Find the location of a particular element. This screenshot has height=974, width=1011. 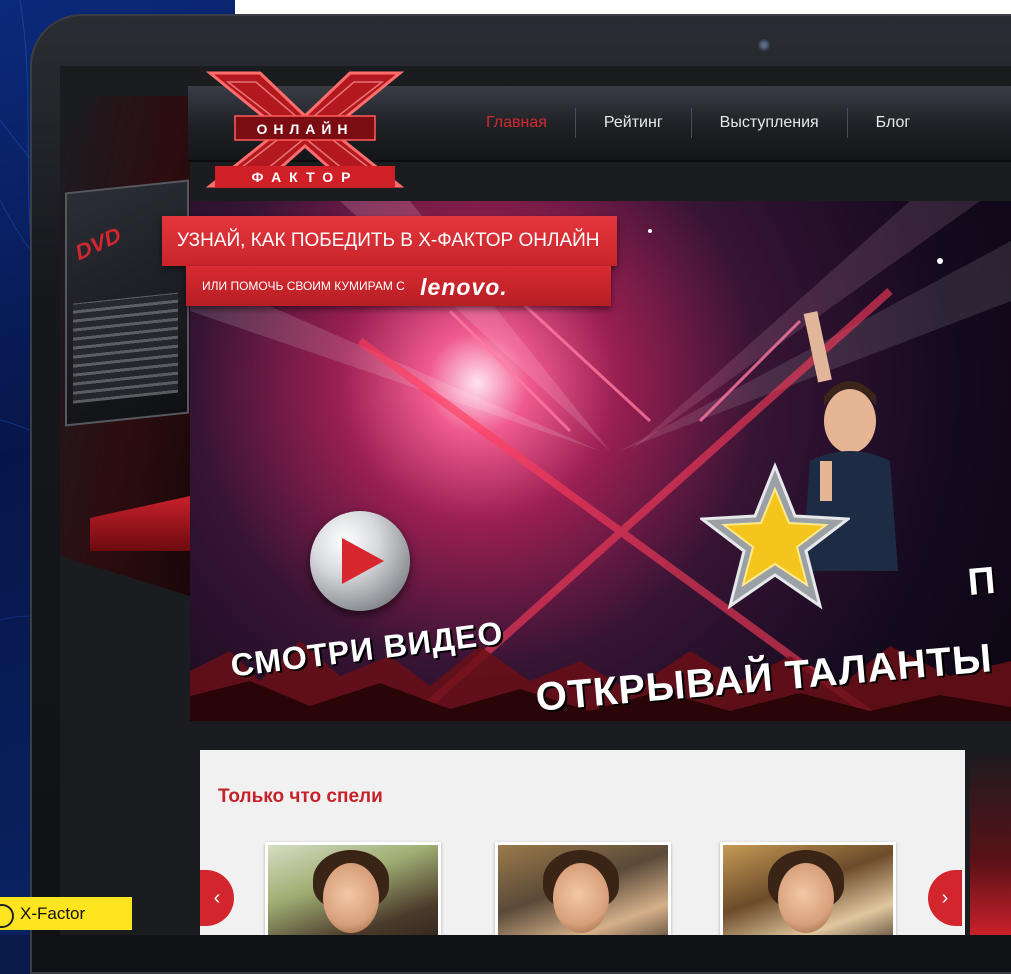

chevron-right-icon: › is located at coordinates (945, 898).